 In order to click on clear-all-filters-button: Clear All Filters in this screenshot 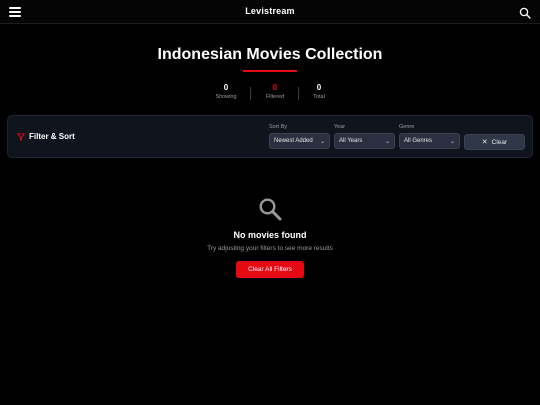, I will do `click(270, 269)`.